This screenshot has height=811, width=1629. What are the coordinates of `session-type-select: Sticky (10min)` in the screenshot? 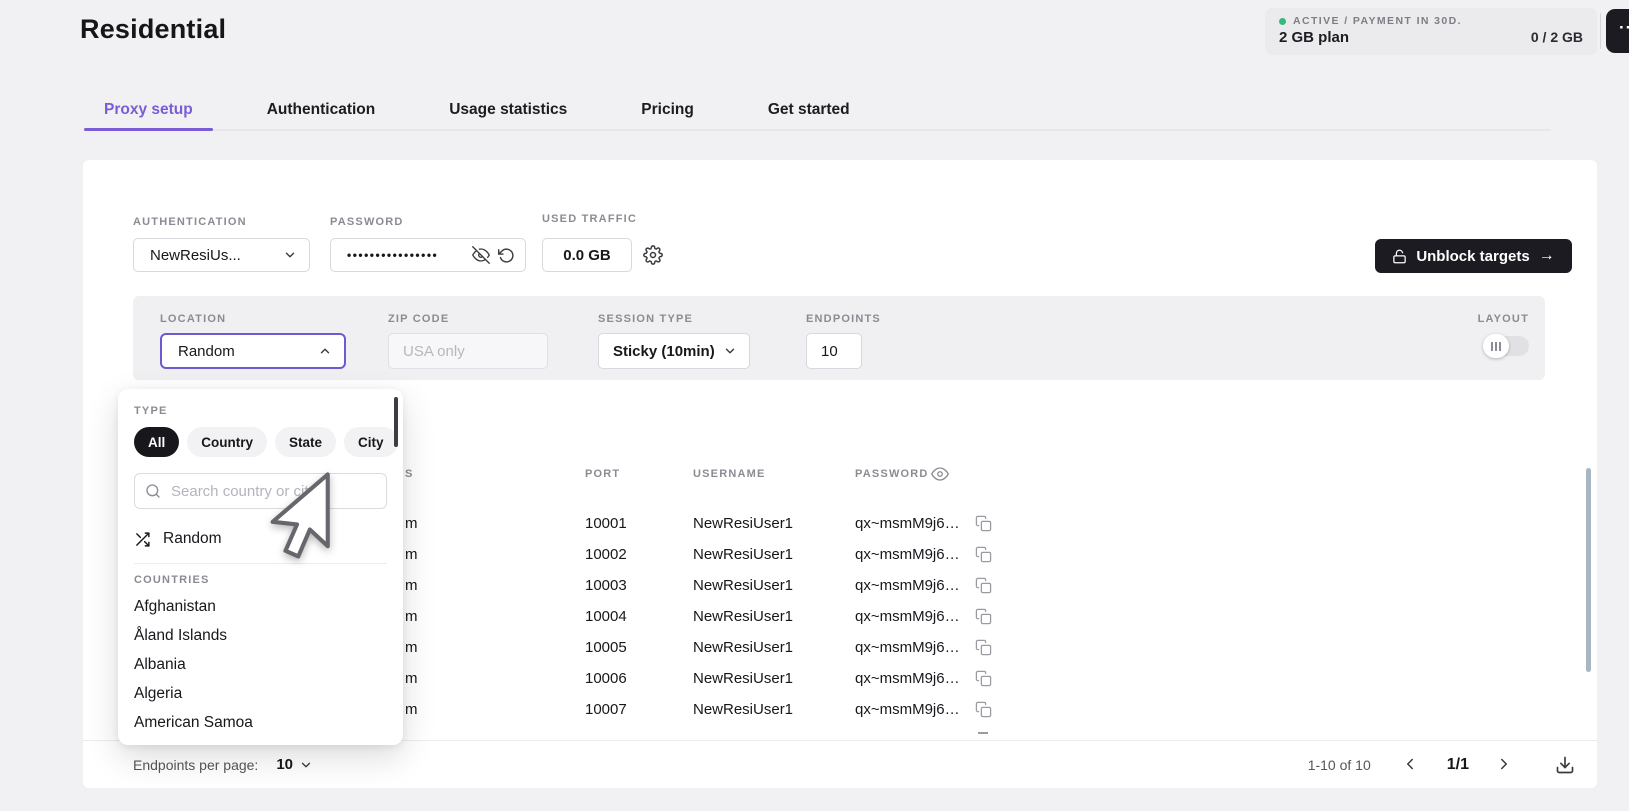 It's located at (674, 351).